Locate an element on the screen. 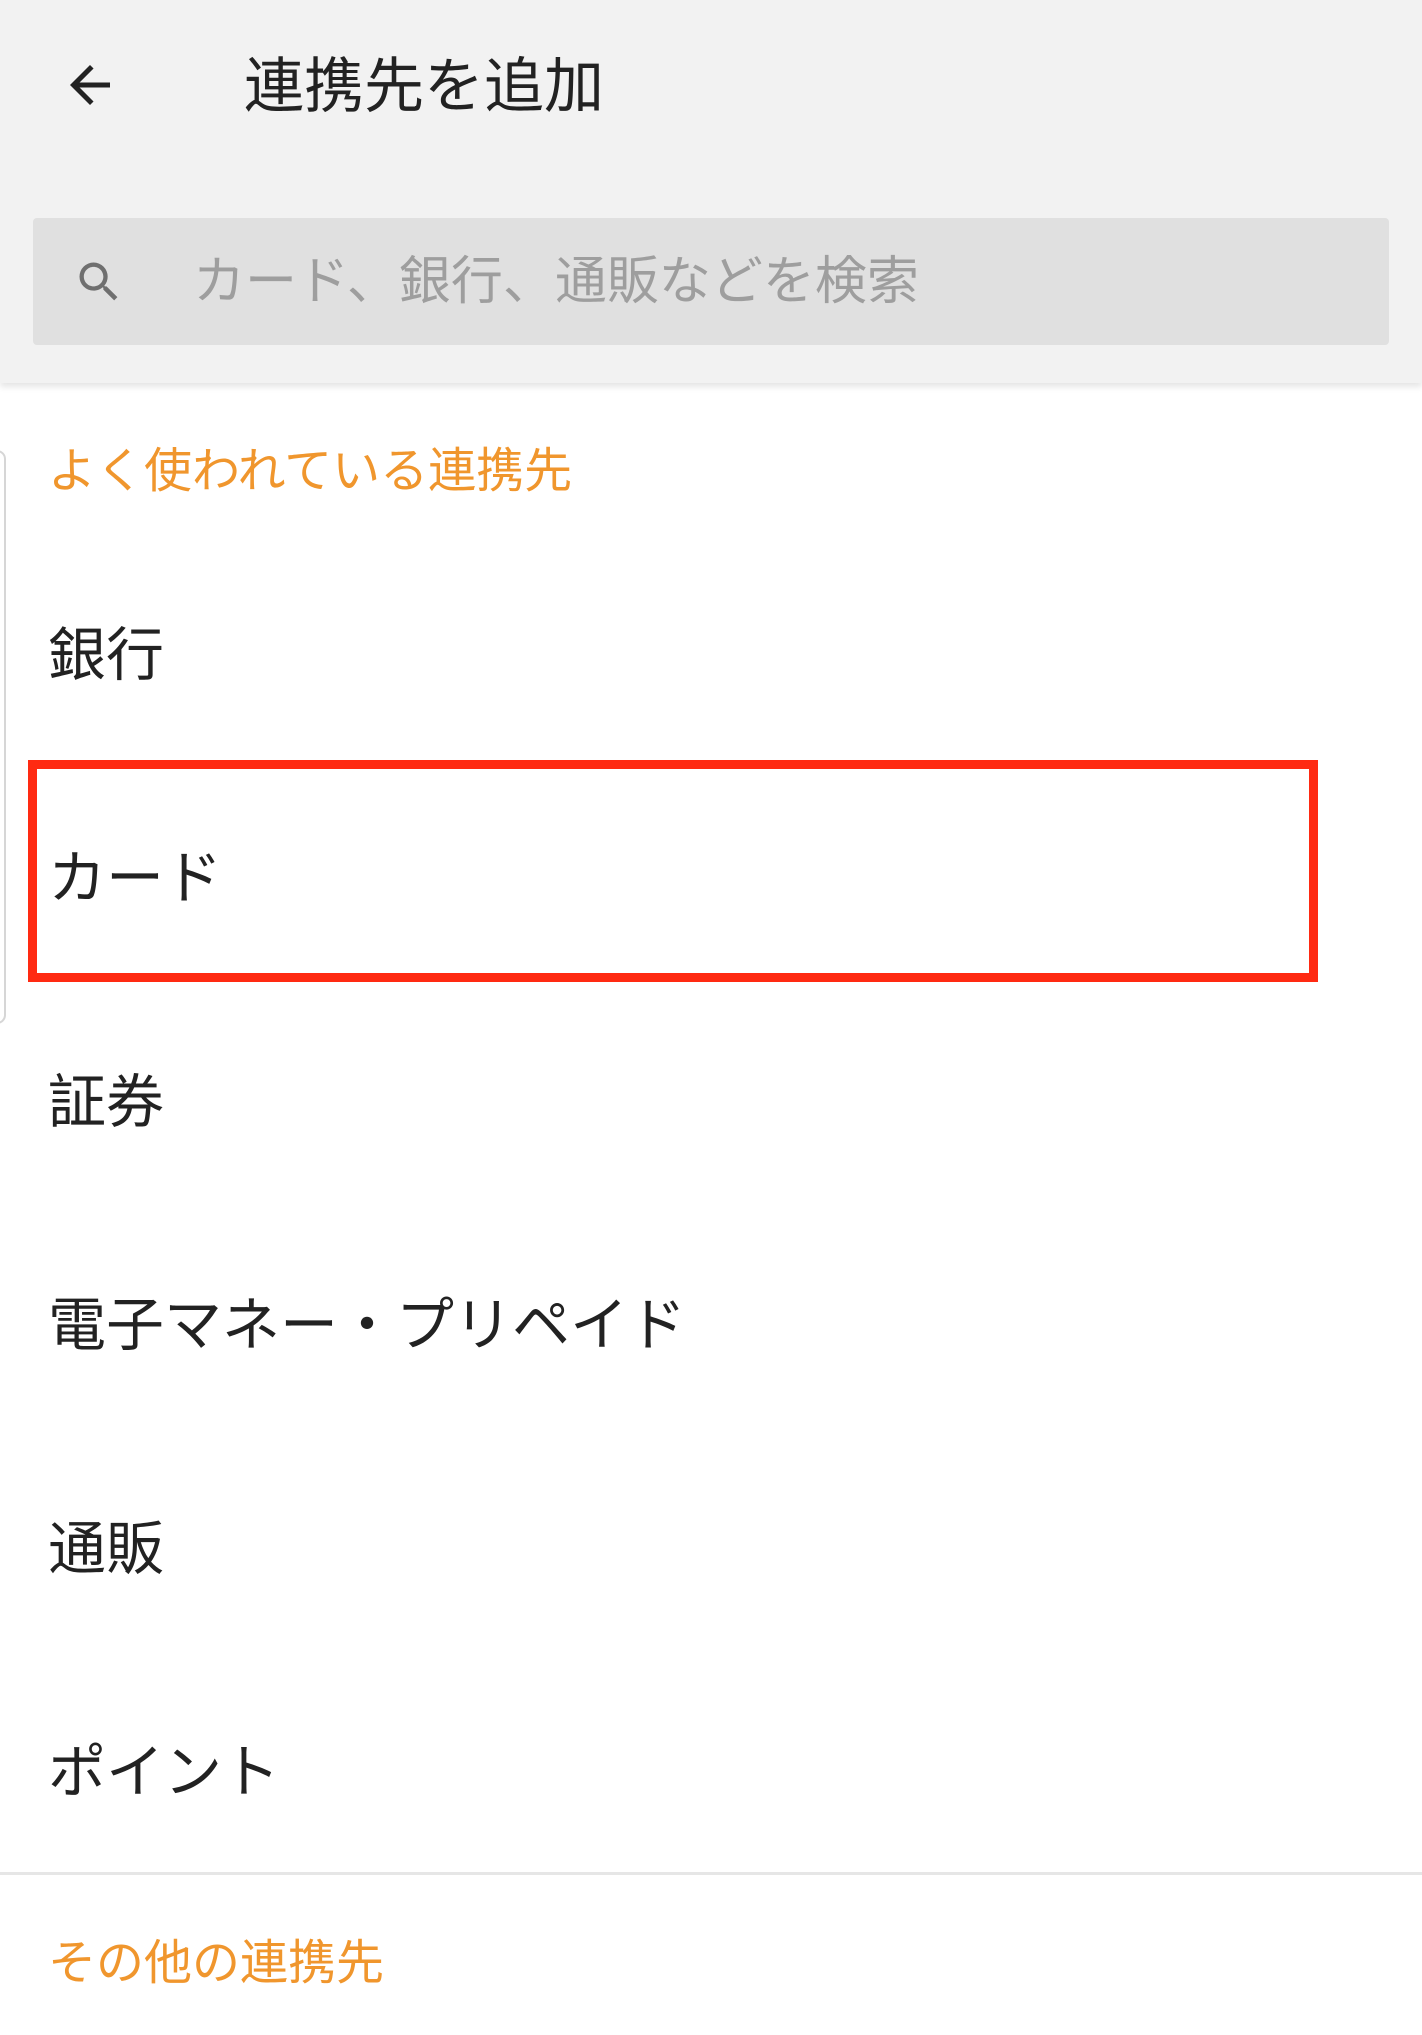 The height and width of the screenshot is (2035, 1422). list-item-label: カード is located at coordinates (135, 878).